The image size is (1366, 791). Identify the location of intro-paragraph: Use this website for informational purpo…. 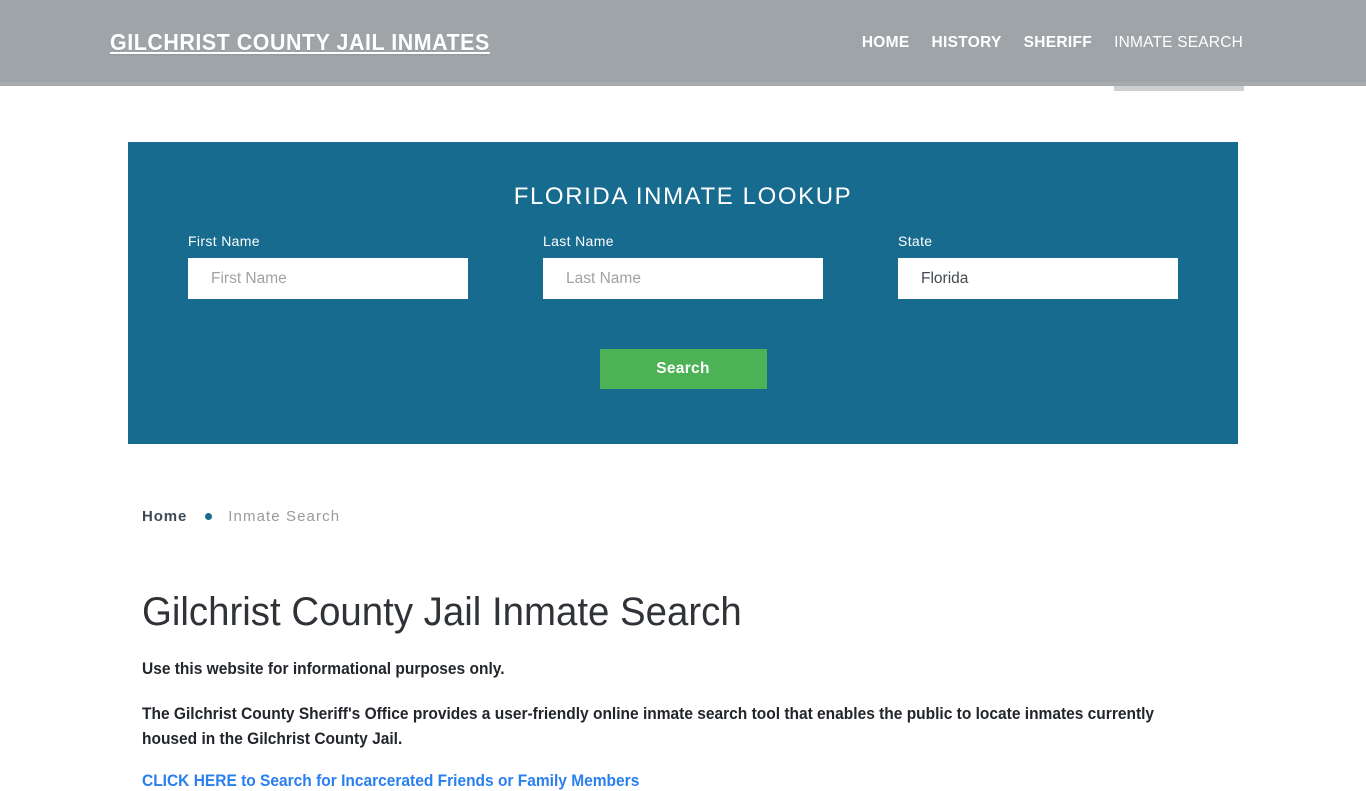
(323, 669).